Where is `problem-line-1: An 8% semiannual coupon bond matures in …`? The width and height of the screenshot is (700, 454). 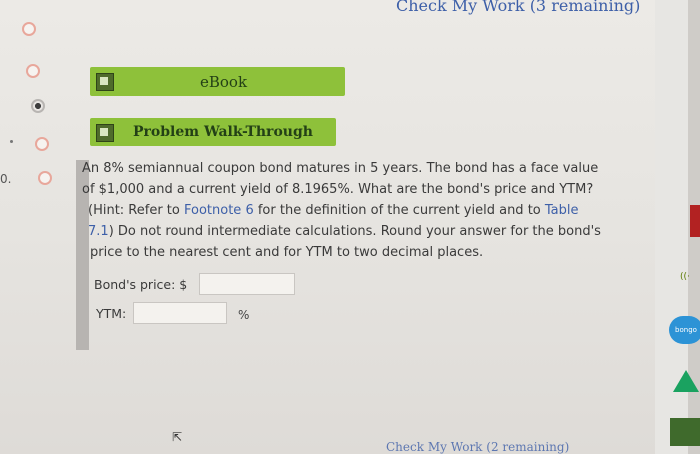 problem-line-1: An 8% semiannual coupon bond matures in … is located at coordinates (340, 168).